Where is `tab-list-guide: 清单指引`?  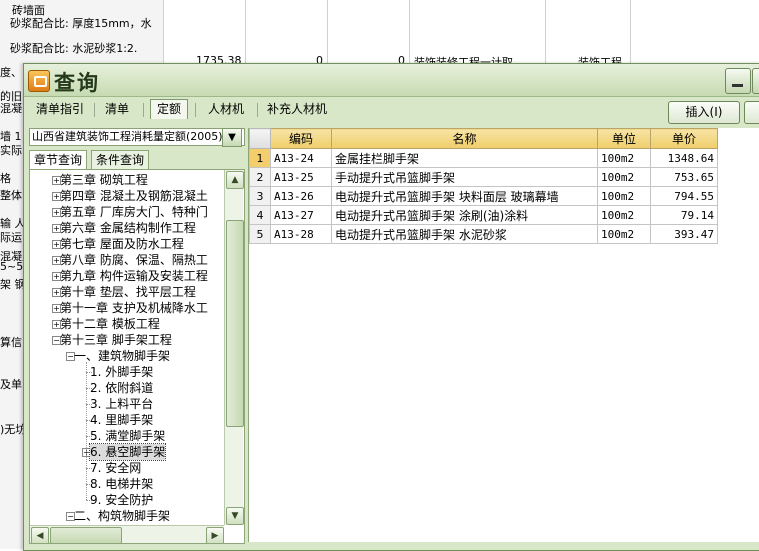 tab-list-guide: 清单指引 is located at coordinates (60, 109).